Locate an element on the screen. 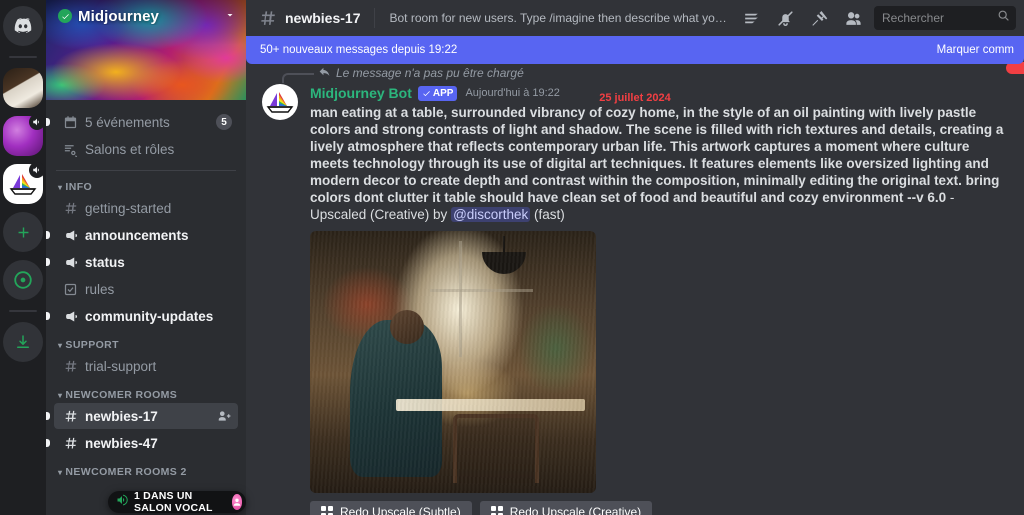 The width and height of the screenshot is (1024, 515). sidebar-item-trial-support: trial-support is located at coordinates (146, 366).